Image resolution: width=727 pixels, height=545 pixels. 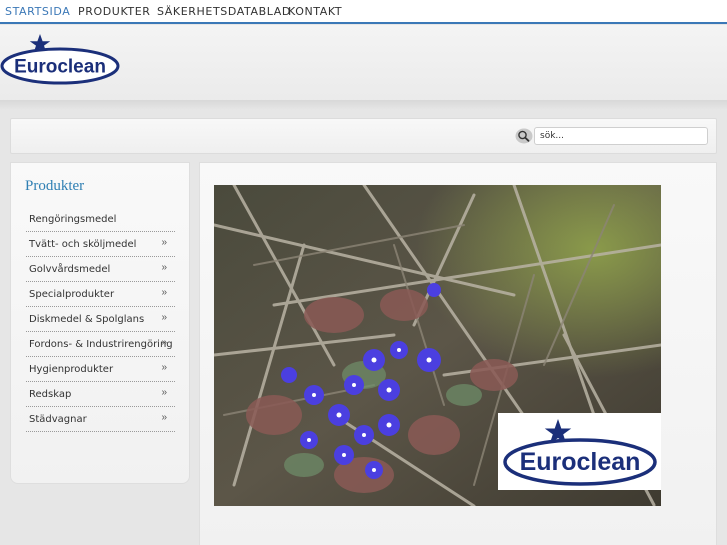 What do you see at coordinates (114, 11) in the screenshot?
I see `nav-item-produkter: PRODUKTER` at bounding box center [114, 11].